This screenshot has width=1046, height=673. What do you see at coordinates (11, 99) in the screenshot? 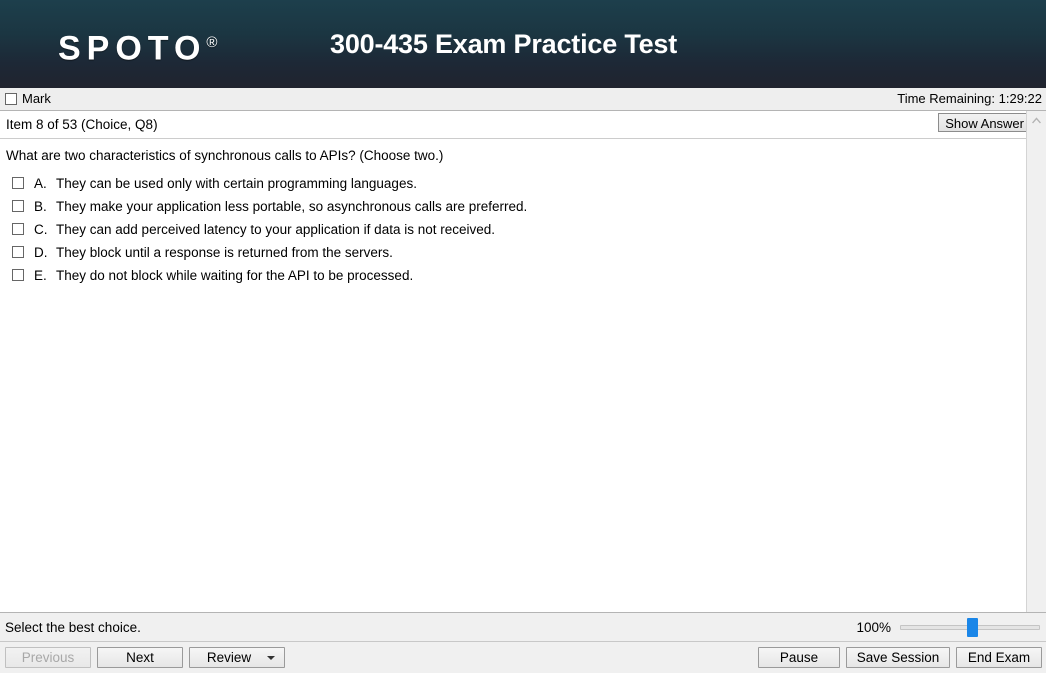
I see `mark-checkbox` at bounding box center [11, 99].